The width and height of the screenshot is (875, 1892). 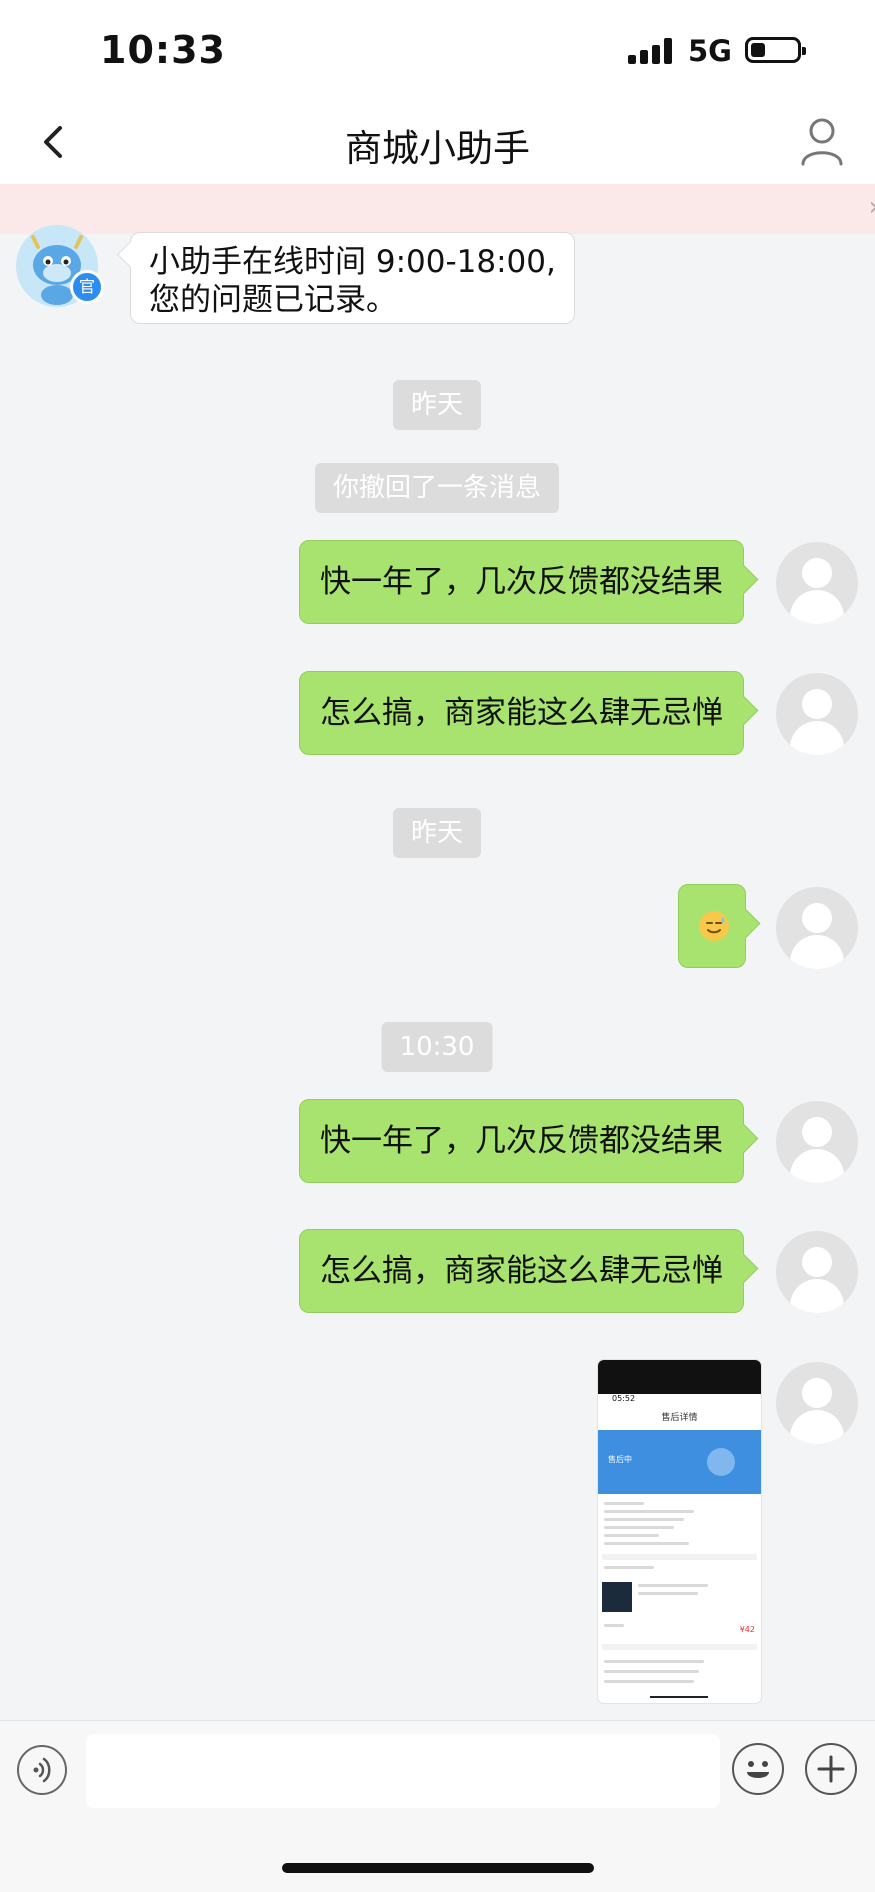 What do you see at coordinates (437, 148) in the screenshot?
I see `page-title: 商城小助手` at bounding box center [437, 148].